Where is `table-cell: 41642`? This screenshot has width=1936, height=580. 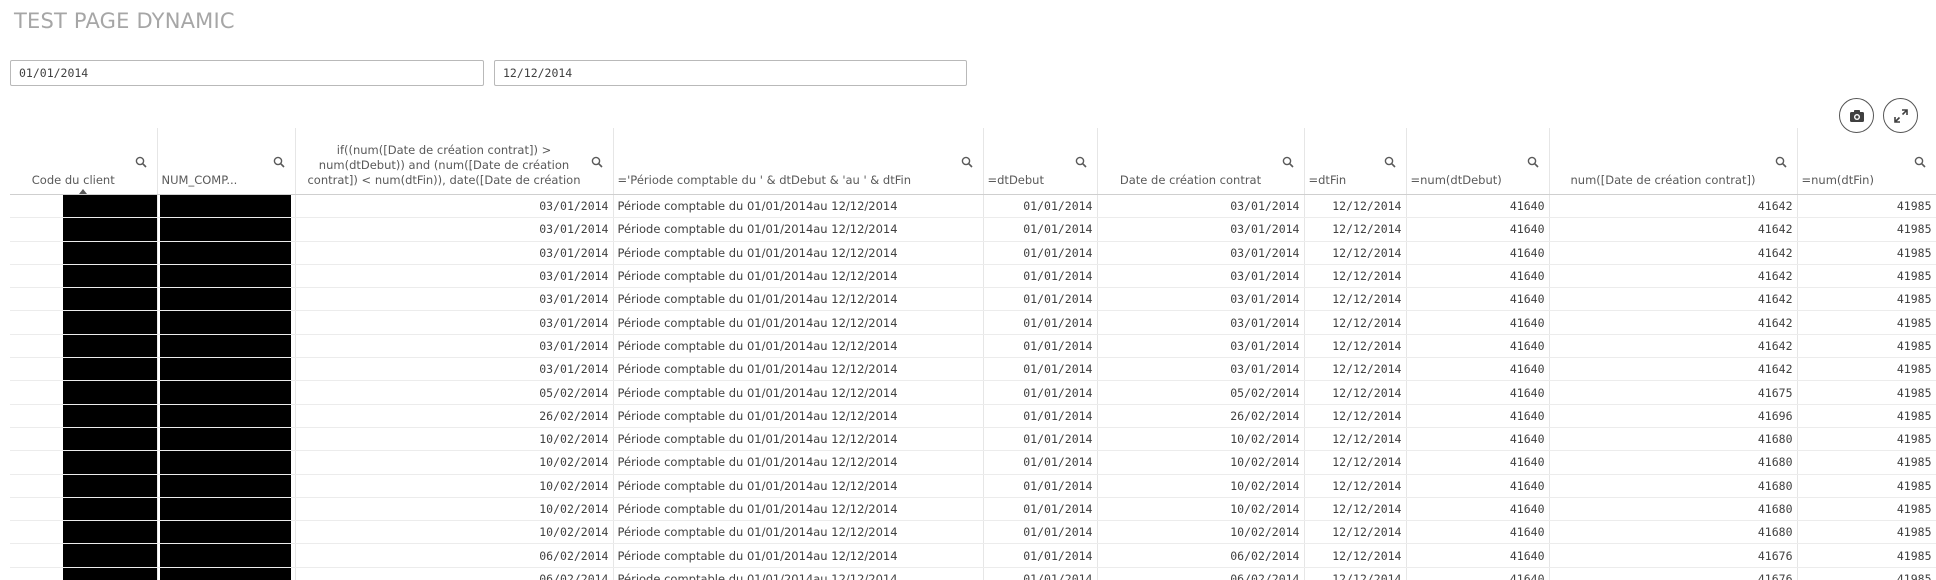 table-cell: 41642 is located at coordinates (1673, 369).